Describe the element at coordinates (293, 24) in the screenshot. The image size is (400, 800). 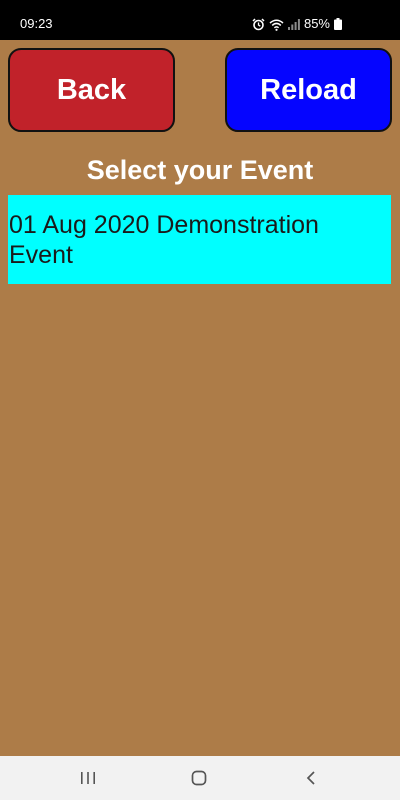
I see `signal-icon` at that location.